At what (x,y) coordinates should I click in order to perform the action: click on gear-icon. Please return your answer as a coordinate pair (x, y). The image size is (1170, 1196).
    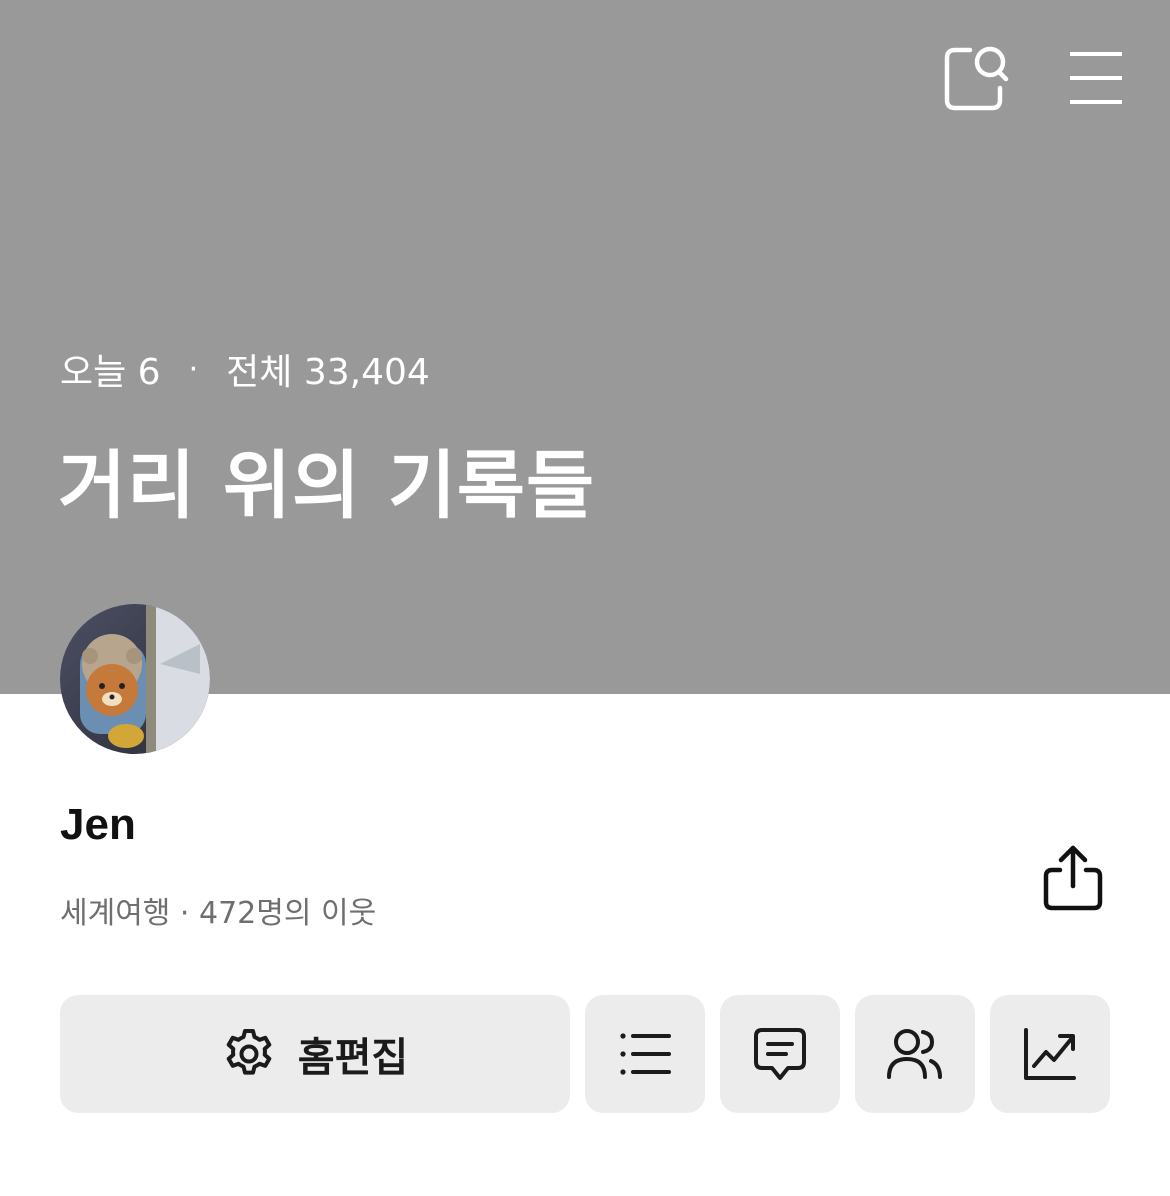
    Looking at the image, I should click on (249, 1052).